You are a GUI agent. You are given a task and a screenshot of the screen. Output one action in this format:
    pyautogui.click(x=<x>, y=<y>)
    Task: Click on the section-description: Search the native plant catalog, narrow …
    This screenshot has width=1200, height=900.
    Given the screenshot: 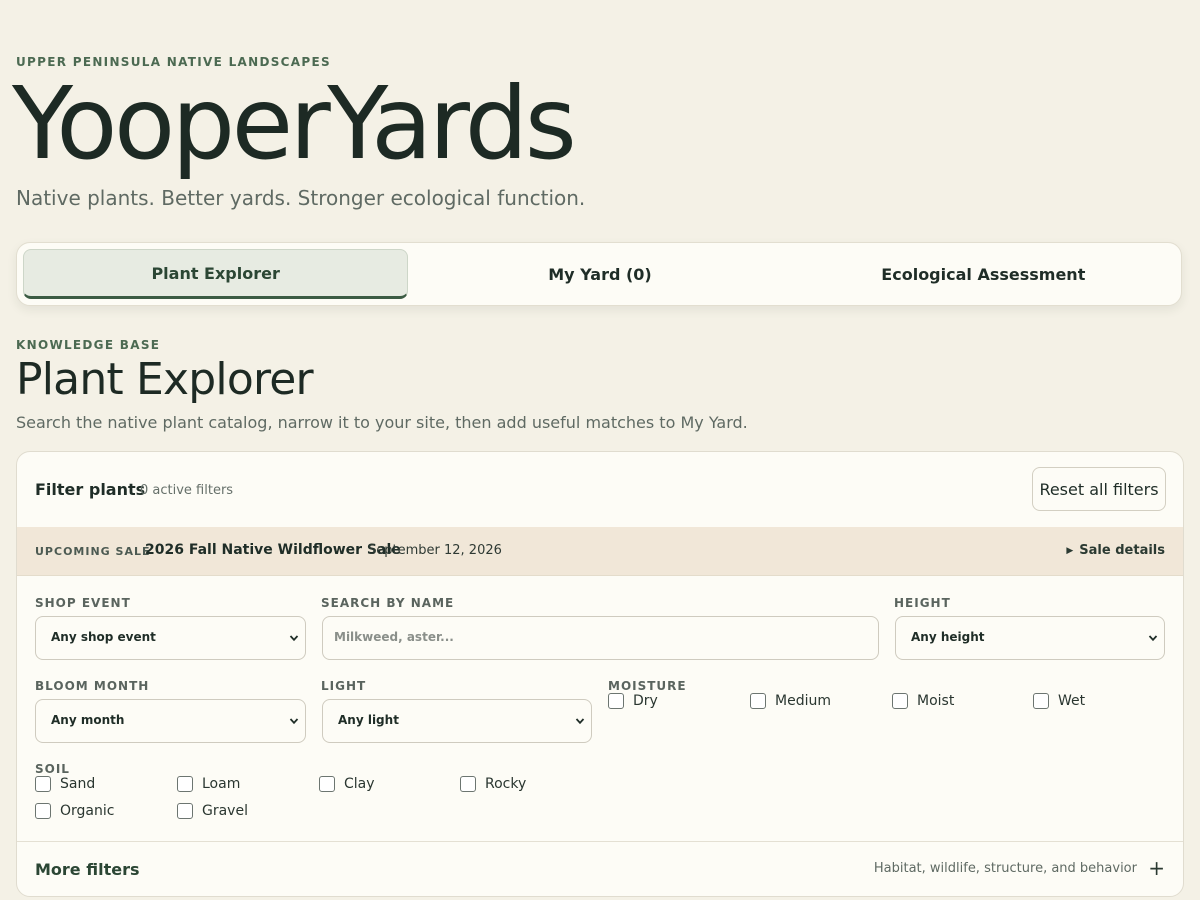 What is the action you would take?
    pyautogui.click(x=382, y=422)
    